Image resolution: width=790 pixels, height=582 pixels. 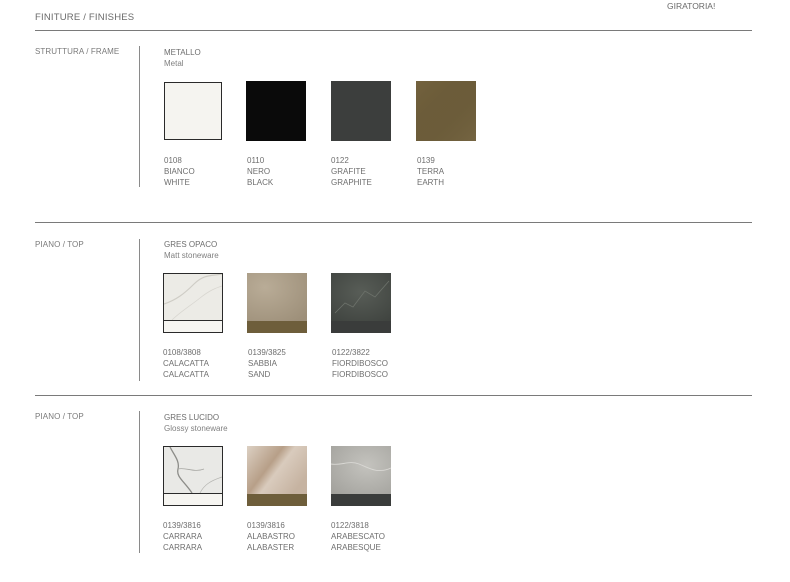 I want to click on calacatta-marble-texture, so click(x=193, y=297).